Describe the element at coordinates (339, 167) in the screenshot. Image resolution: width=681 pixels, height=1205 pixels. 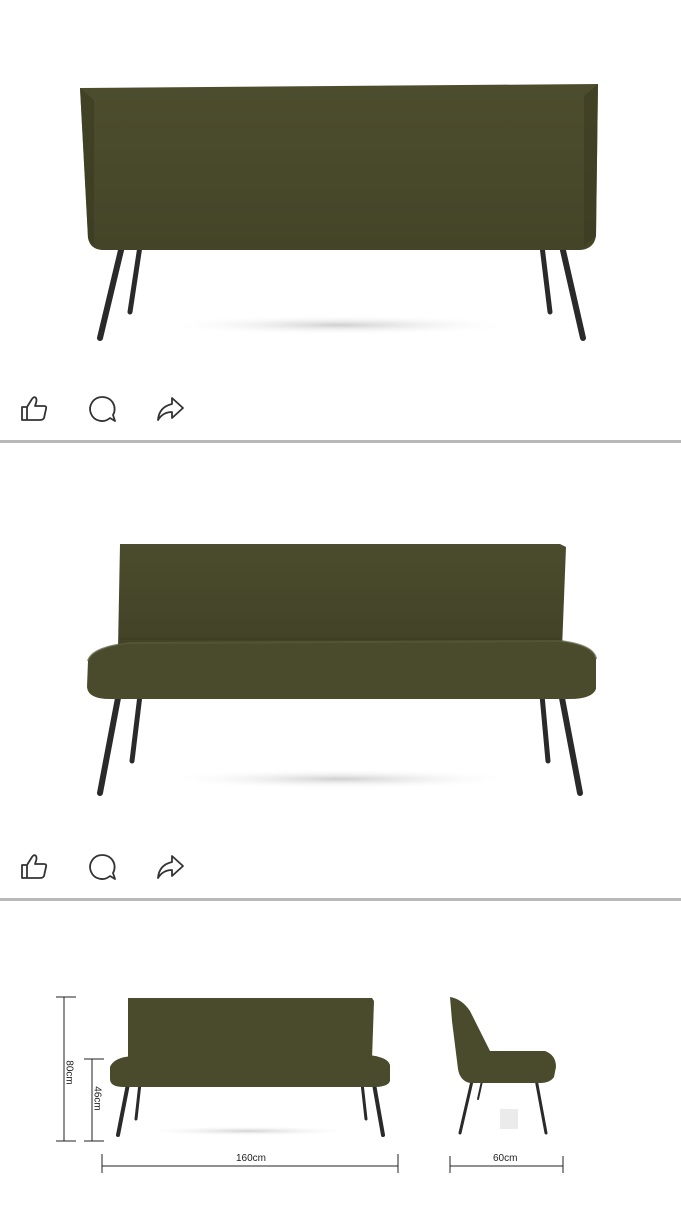
I see `sofa-back-panel` at that location.